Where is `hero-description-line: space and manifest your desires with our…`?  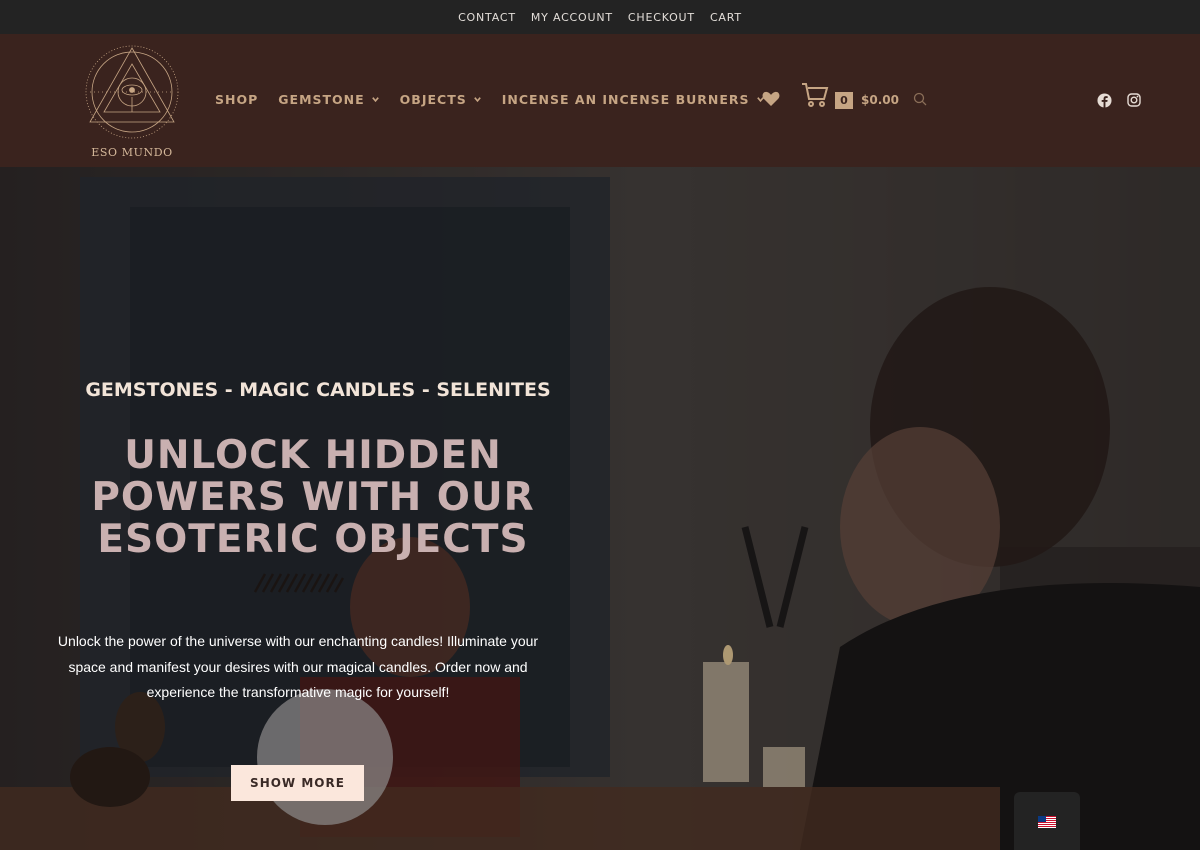 hero-description-line: space and manifest your desires with our… is located at coordinates (298, 666).